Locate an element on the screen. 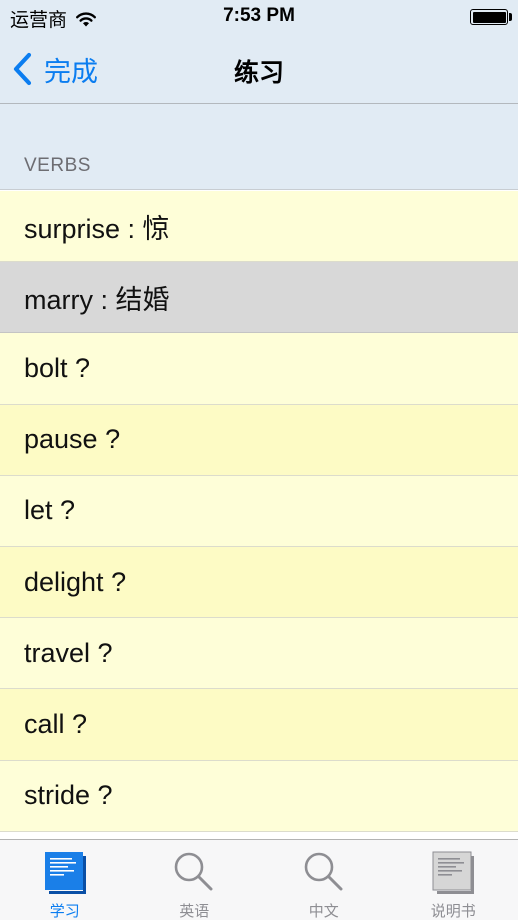 The image size is (518, 920). section-header is located at coordinates (259, 147).